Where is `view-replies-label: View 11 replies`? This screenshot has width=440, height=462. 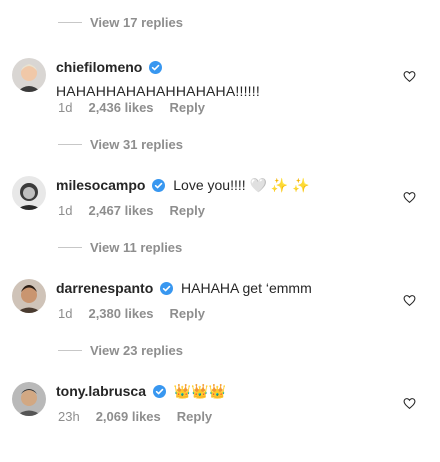
view-replies-label: View 11 replies is located at coordinates (136, 247).